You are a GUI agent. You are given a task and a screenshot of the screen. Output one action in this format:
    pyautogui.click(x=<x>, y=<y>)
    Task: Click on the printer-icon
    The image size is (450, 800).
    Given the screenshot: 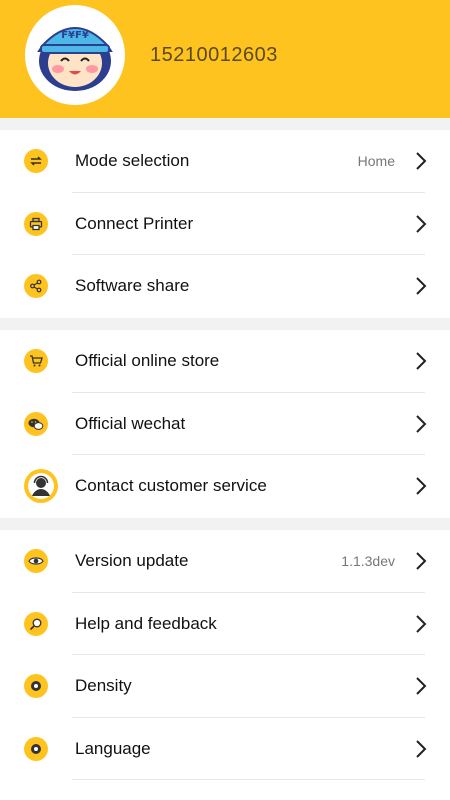 What is the action you would take?
    pyautogui.click(x=36, y=223)
    